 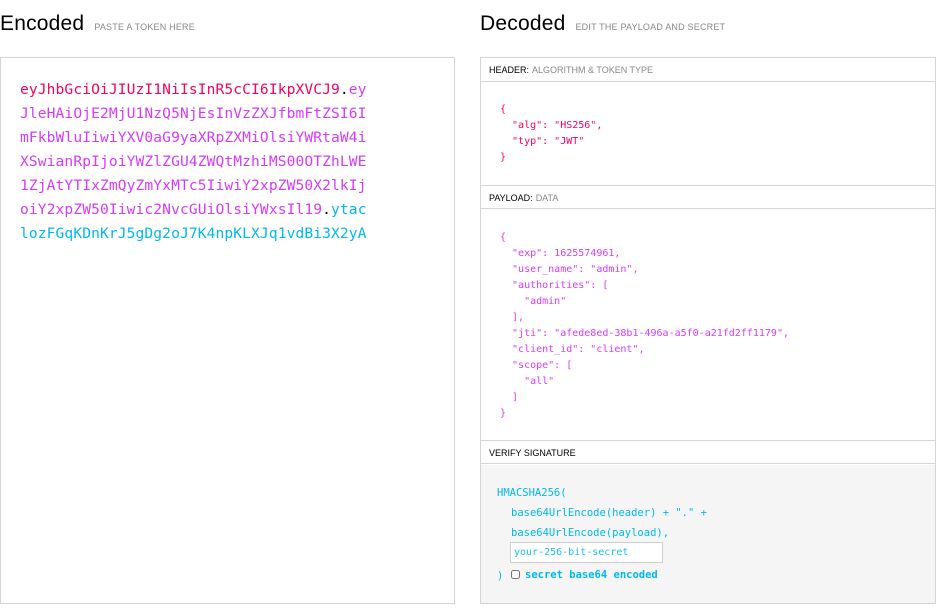 I want to click on encoded-heading: Encoded PASTE A TOKEN HERE, so click(x=97, y=24).